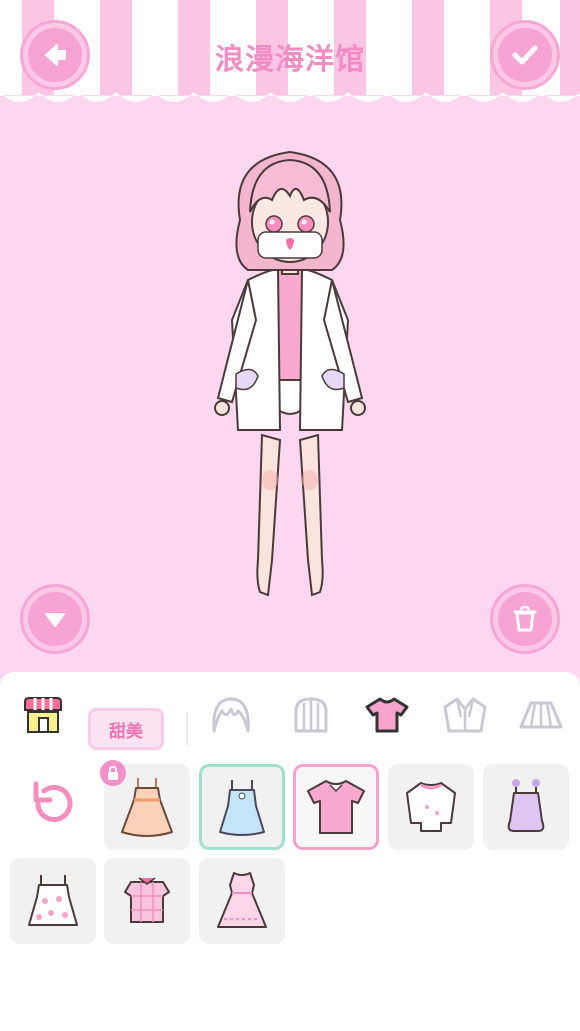  I want to click on white-ruffle-top-icon, so click(431, 807).